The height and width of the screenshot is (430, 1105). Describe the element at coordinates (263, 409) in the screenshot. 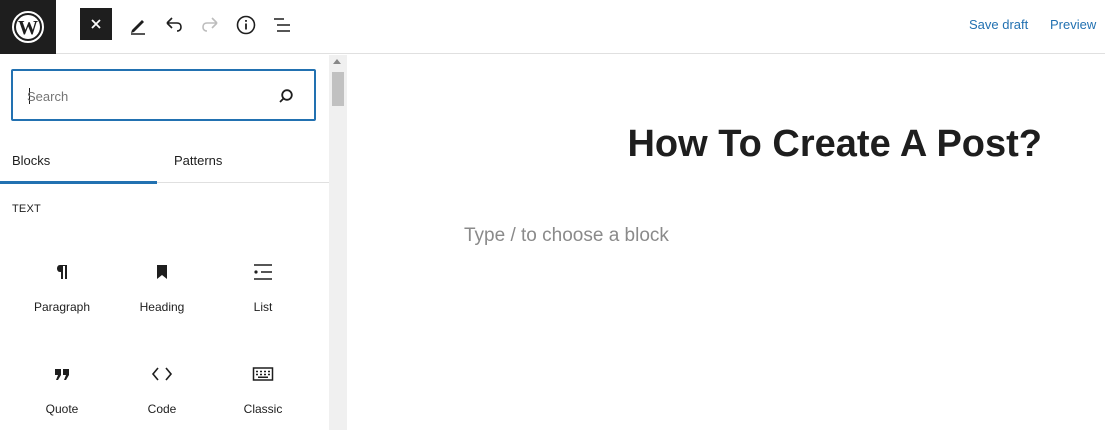

I see `block-label: Classic` at that location.